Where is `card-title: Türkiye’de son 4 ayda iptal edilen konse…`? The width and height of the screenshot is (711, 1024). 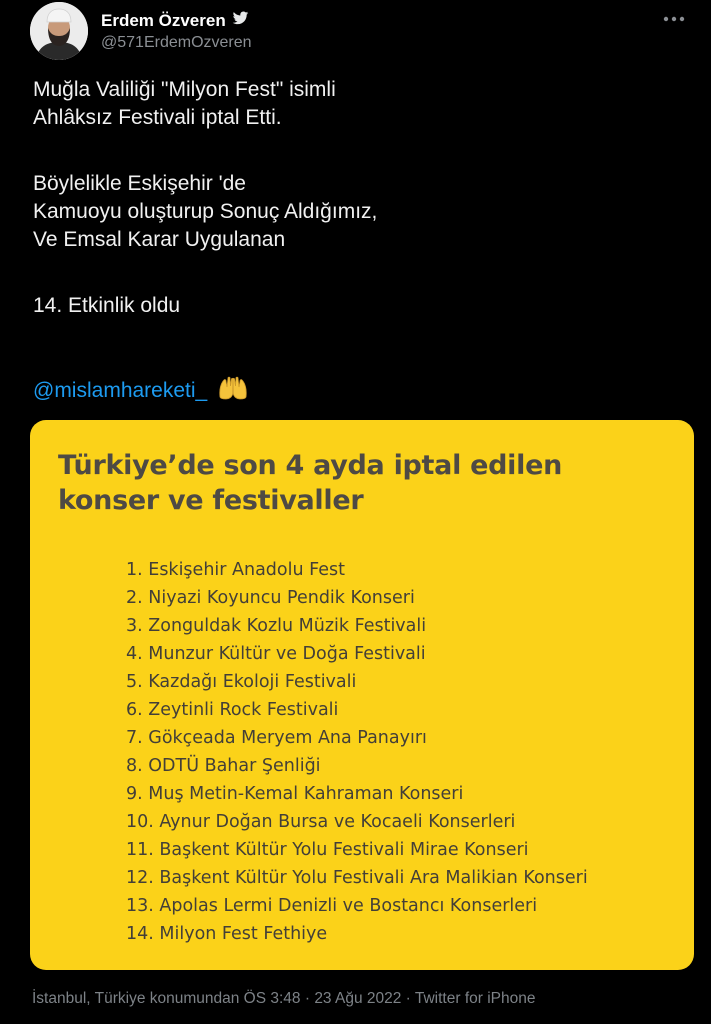
card-title: Türkiye’de son 4 ayda iptal edilen konse… is located at coordinates (358, 483).